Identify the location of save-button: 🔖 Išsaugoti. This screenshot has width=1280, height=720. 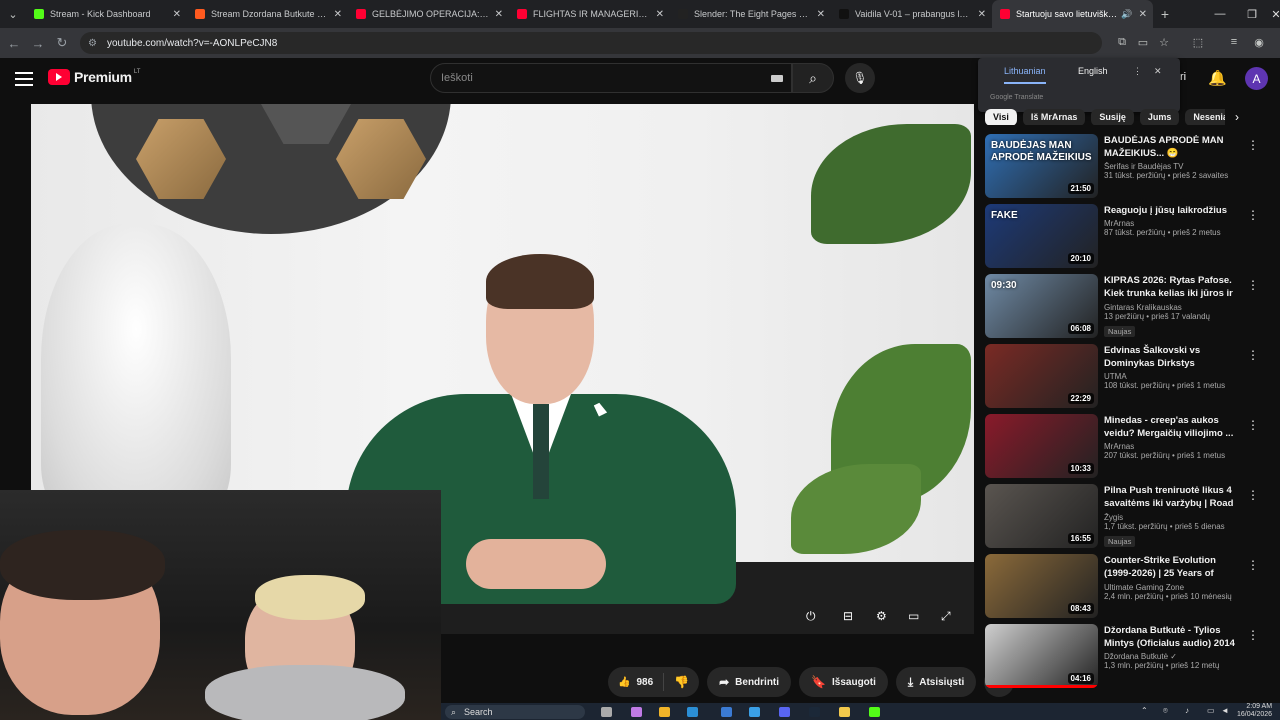
(843, 682).